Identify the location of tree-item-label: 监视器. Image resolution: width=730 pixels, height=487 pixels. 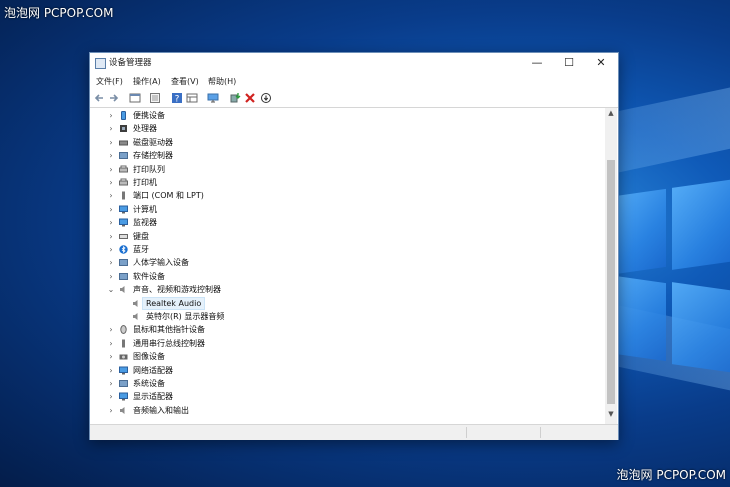
(145, 223).